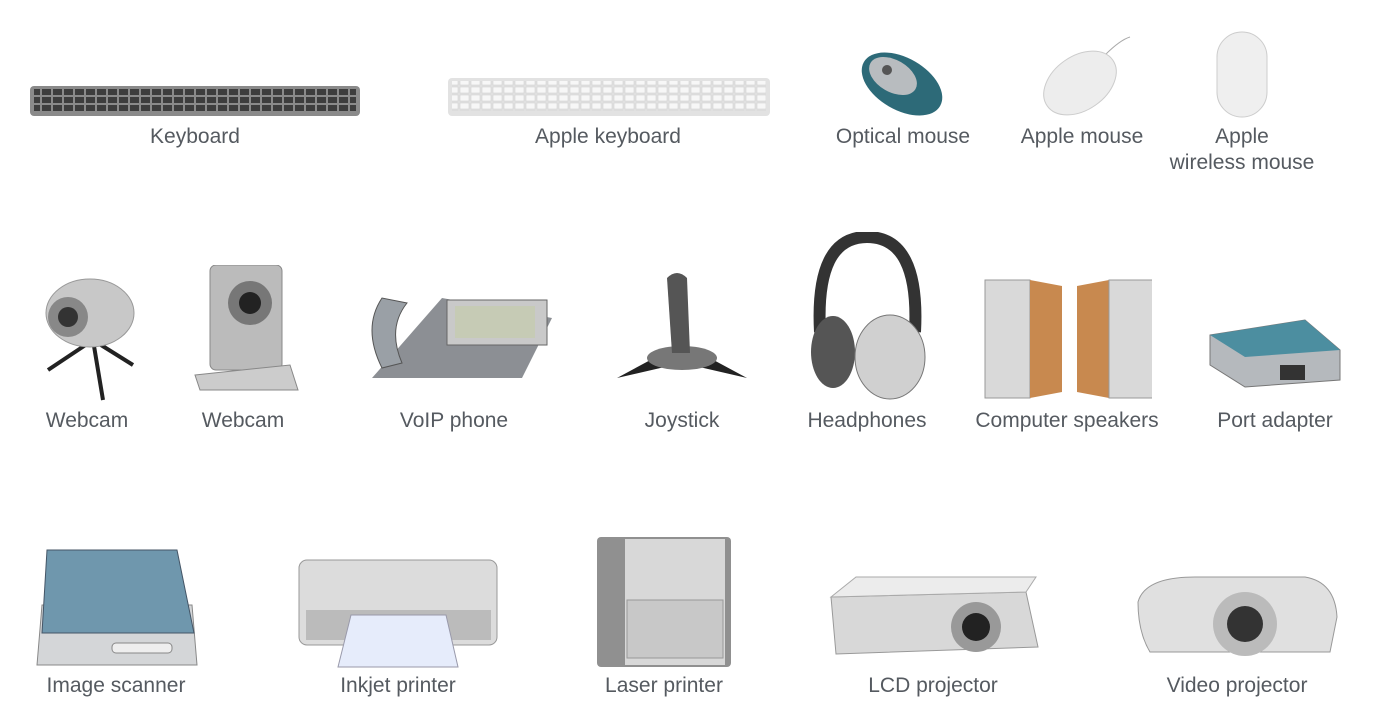 This screenshot has height=724, width=1373. I want to click on joystick-icon, so click(682, 325).